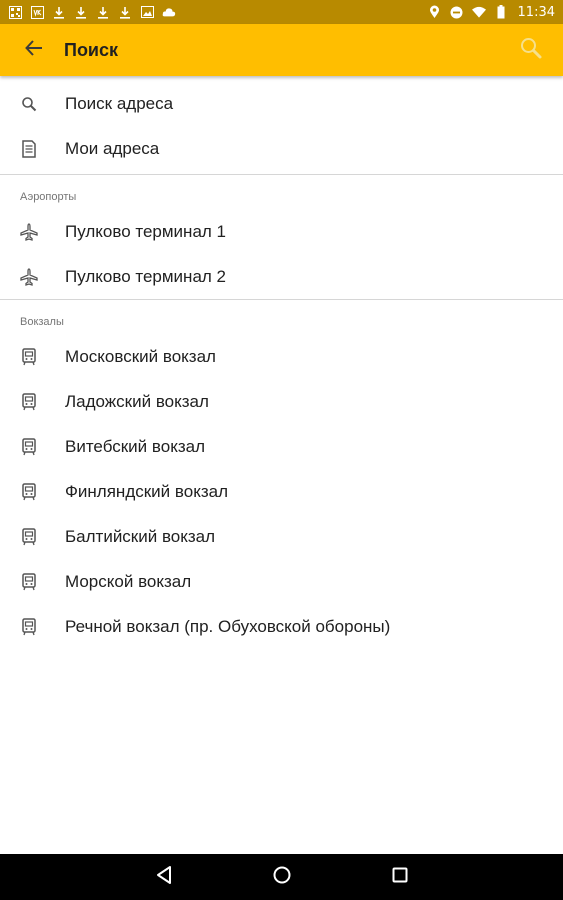 The image size is (563, 900). I want to click on list-item-morskoy: Морской вокзал, so click(281, 581).